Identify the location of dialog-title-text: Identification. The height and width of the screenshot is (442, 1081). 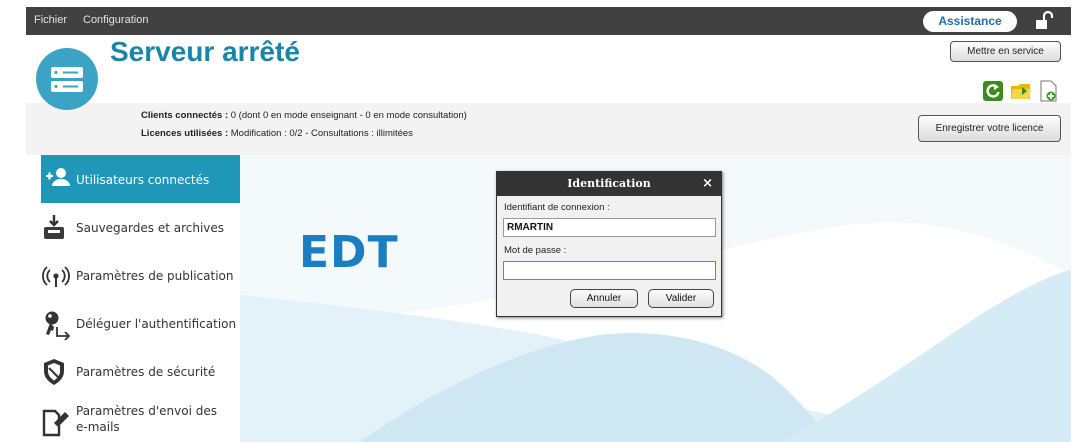
(609, 183).